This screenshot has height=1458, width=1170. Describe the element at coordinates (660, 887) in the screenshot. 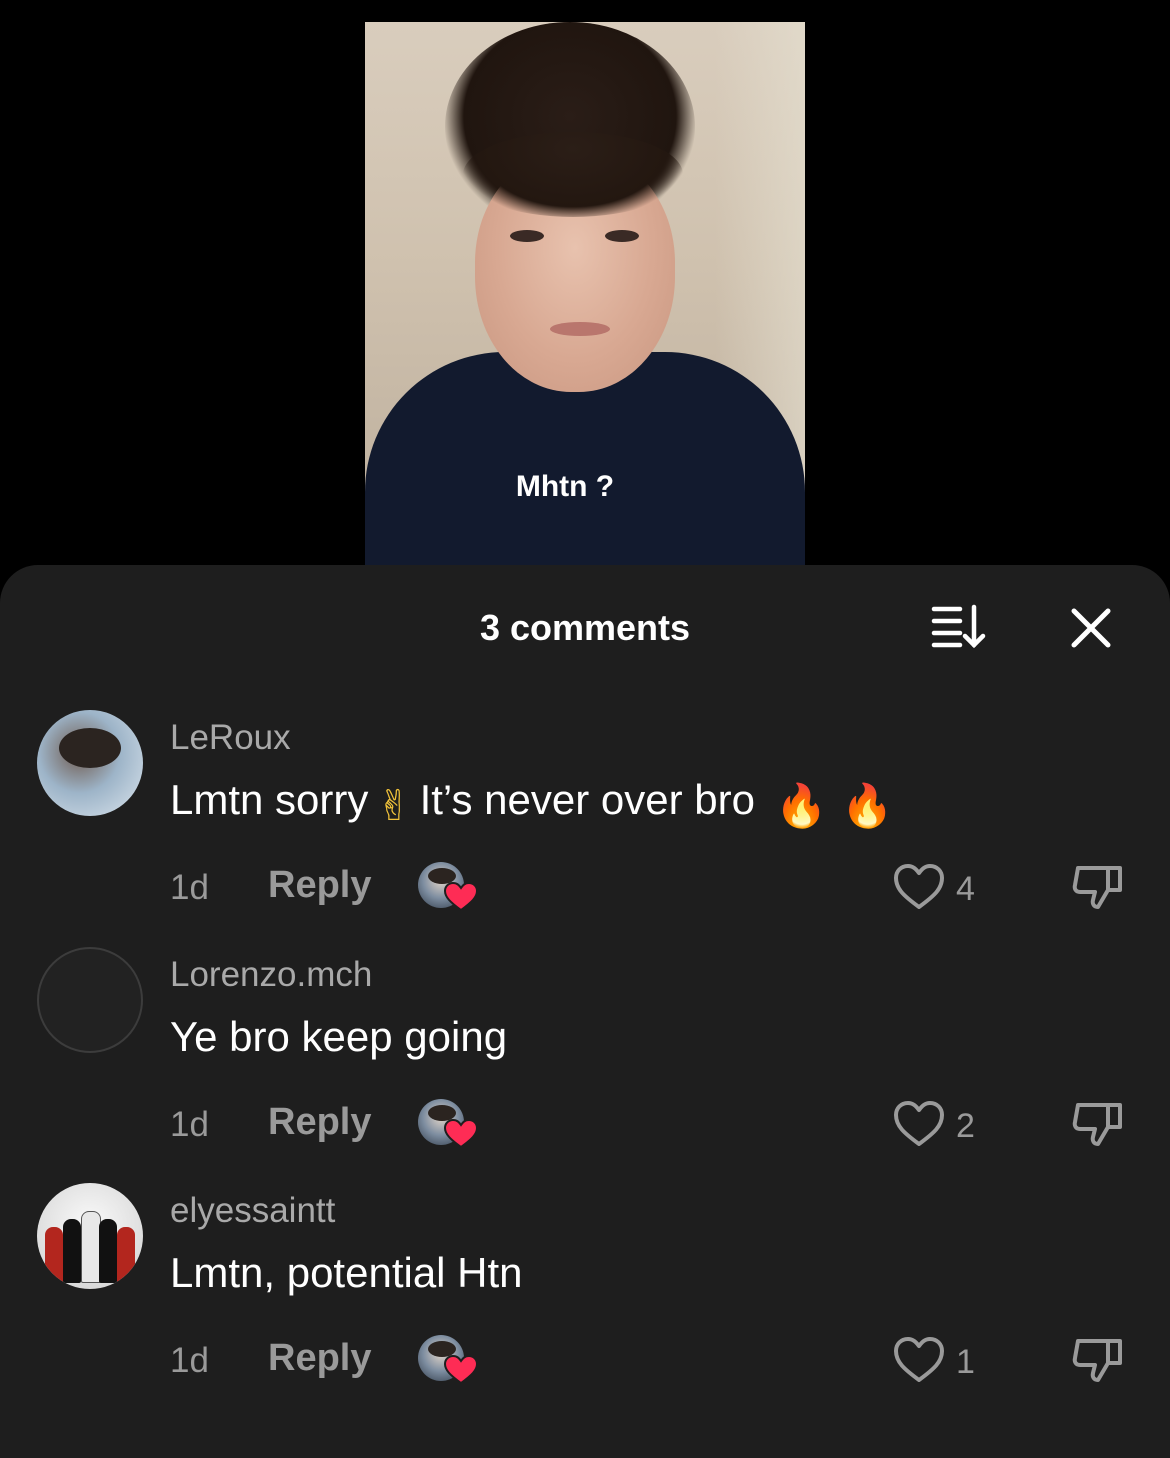

I see `comment-meta: 1d Reply 4` at that location.